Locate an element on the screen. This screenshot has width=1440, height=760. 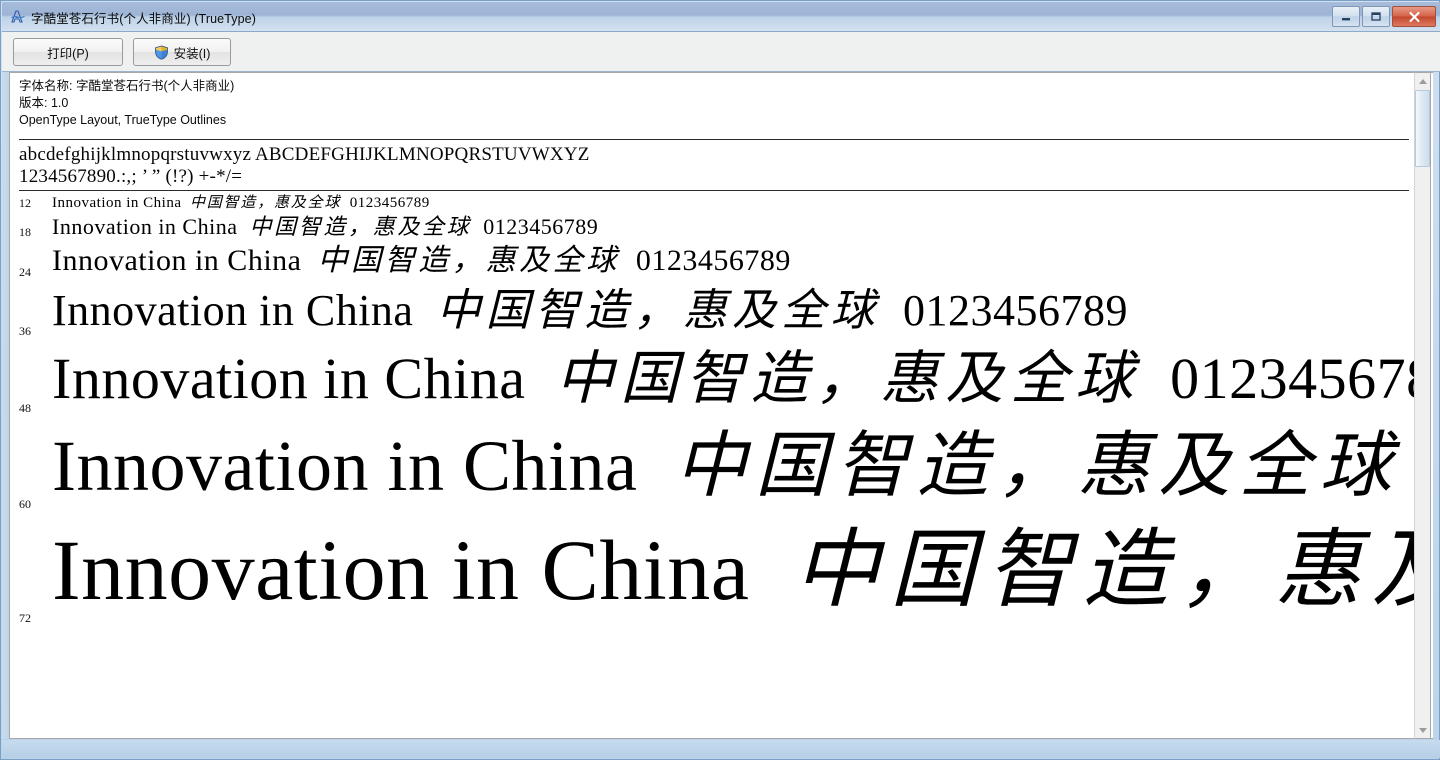
print-button: 打印(P) is located at coordinates (68, 52).